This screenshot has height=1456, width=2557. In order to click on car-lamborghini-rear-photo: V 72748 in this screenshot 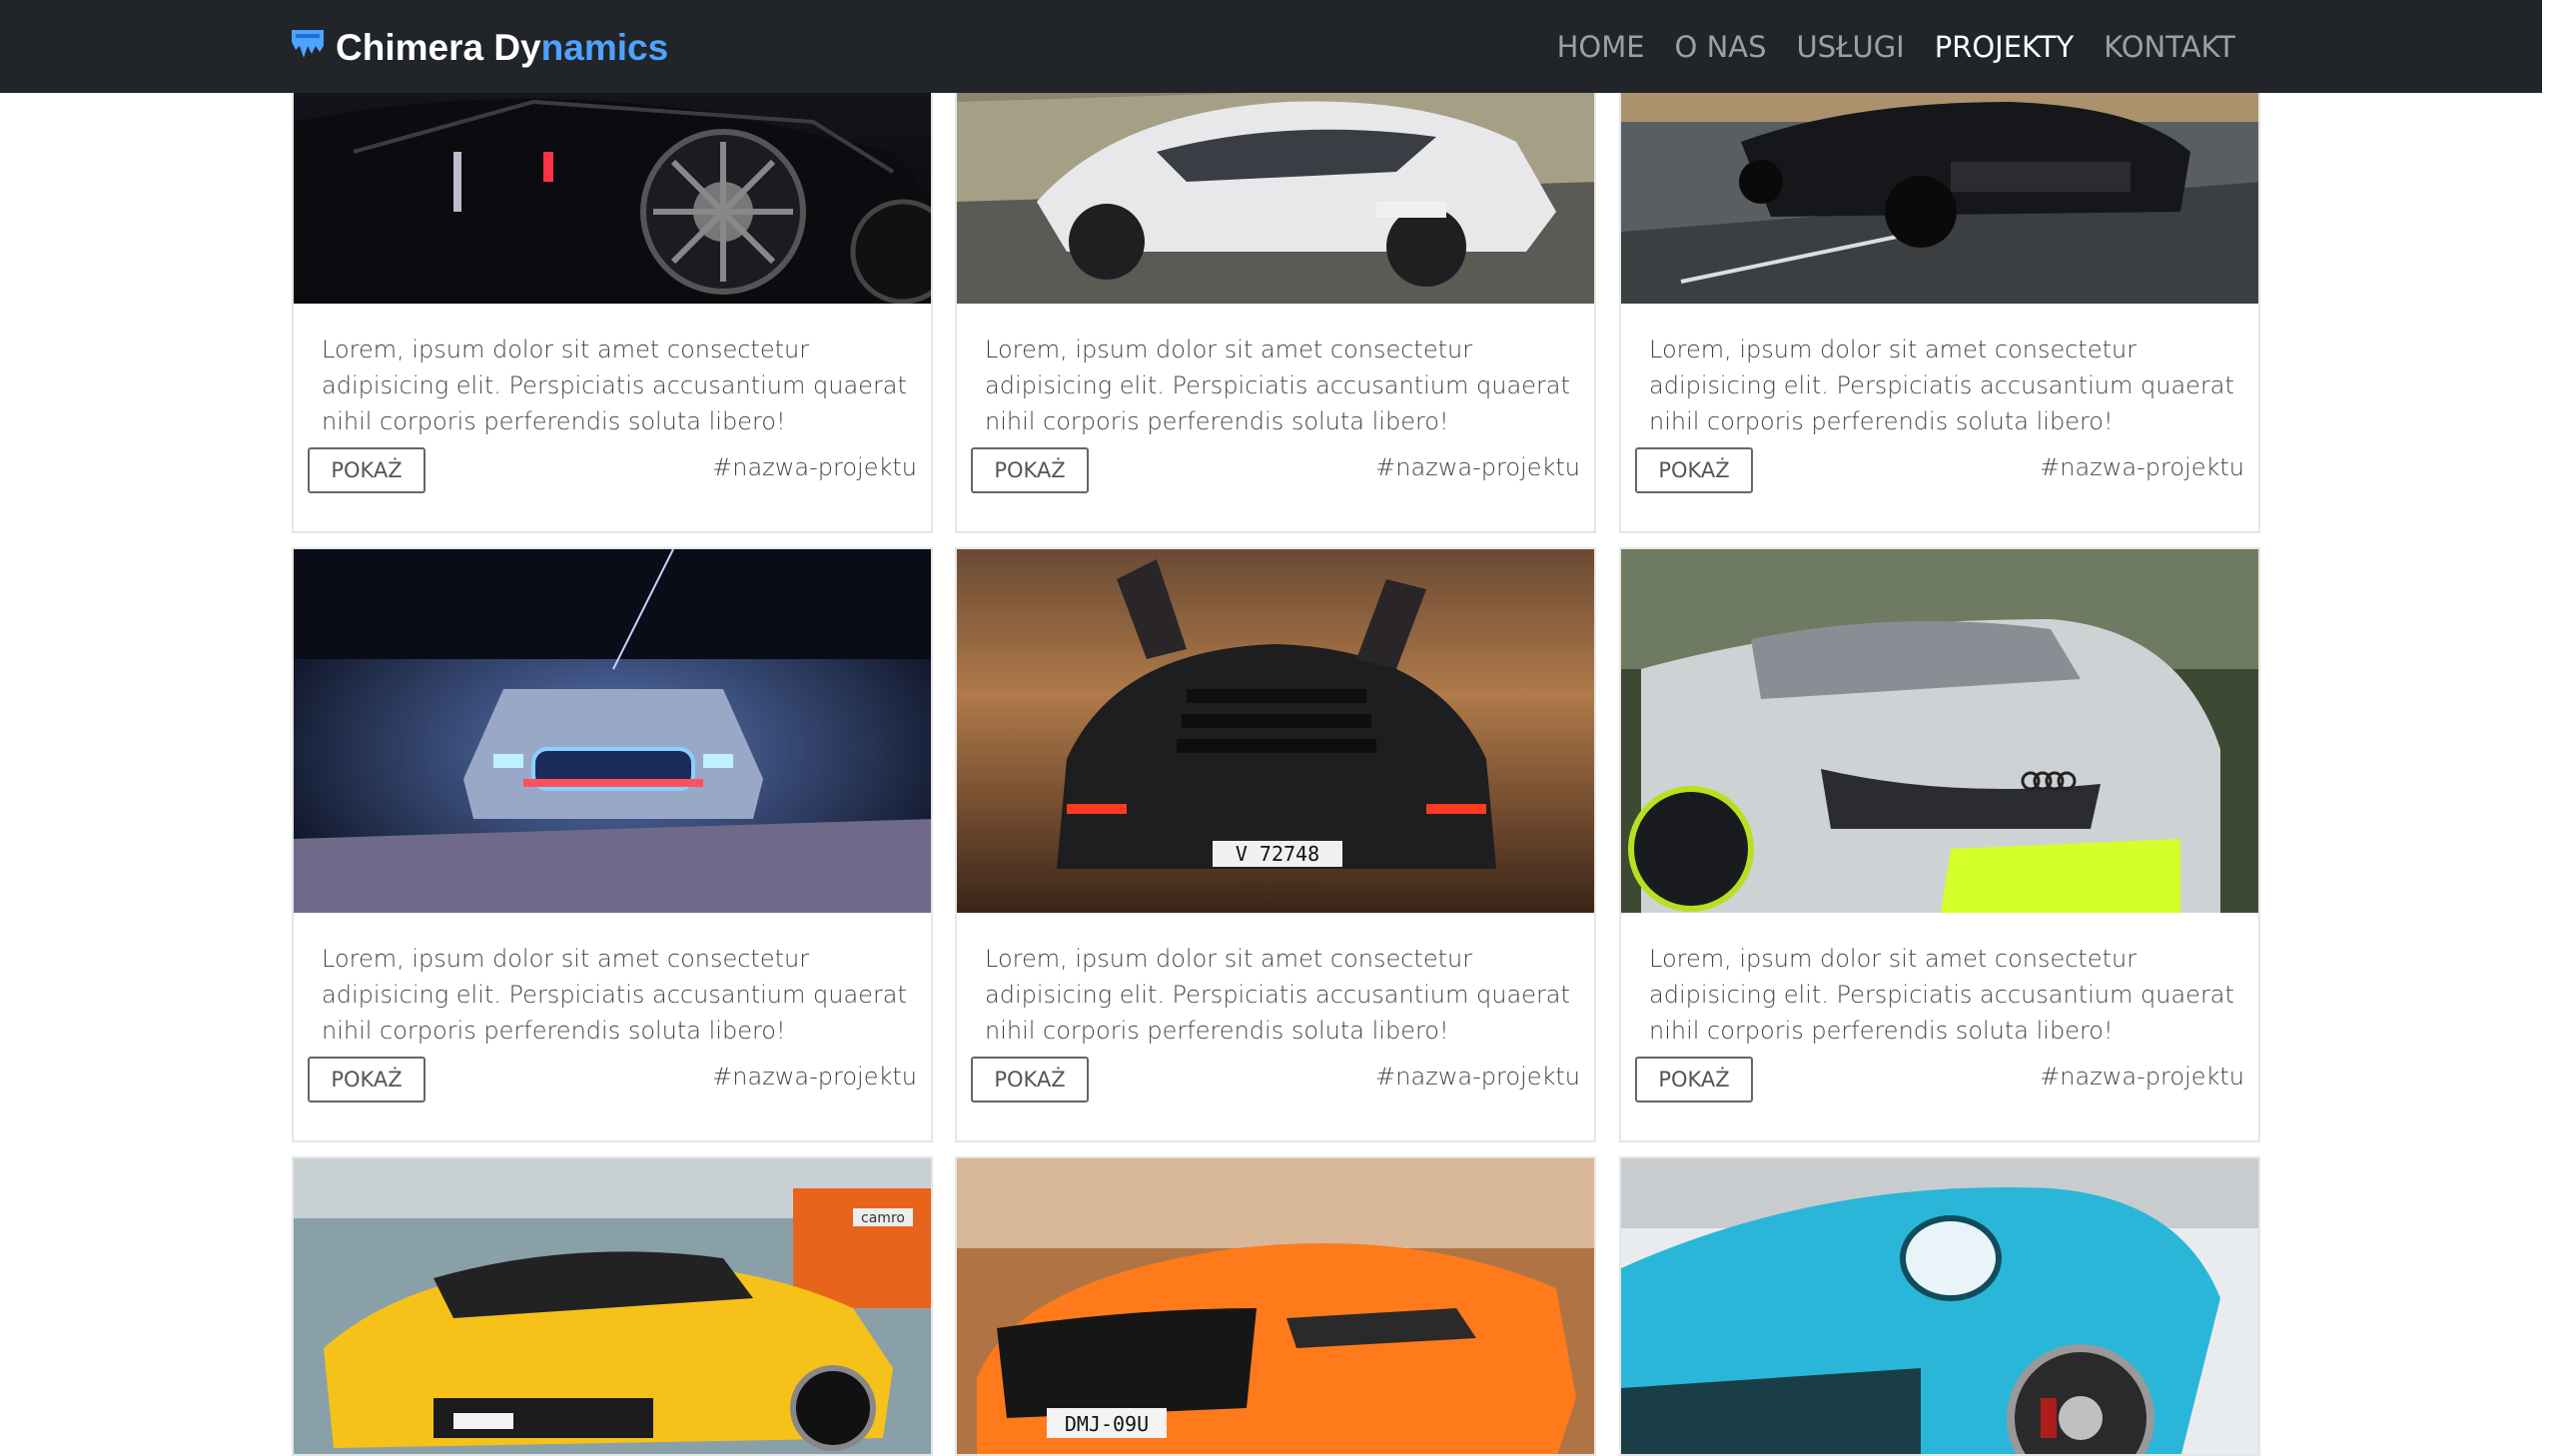, I will do `click(1275, 731)`.